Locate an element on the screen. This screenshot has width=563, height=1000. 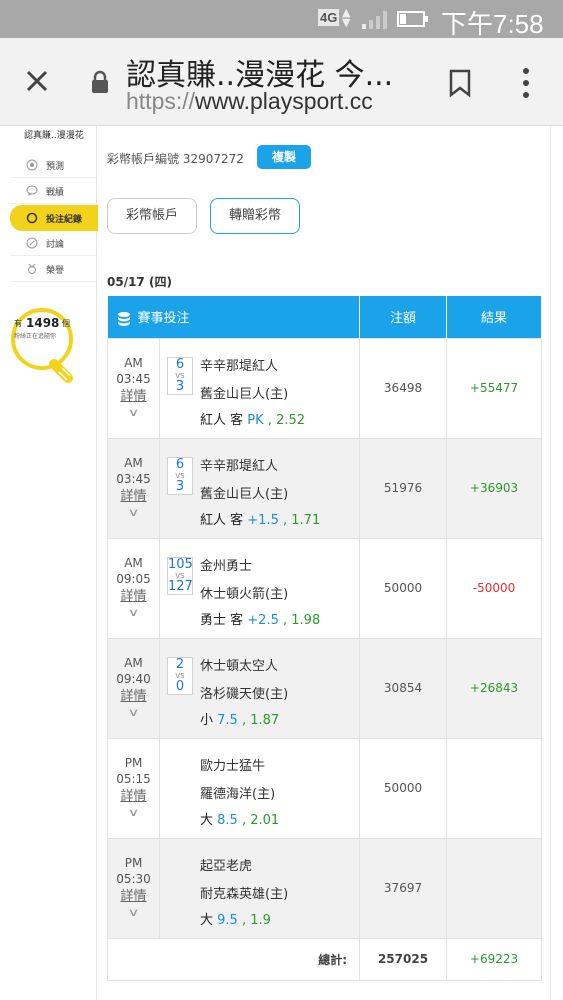
home-team: 耐克森英雄(主) is located at coordinates (244, 894).